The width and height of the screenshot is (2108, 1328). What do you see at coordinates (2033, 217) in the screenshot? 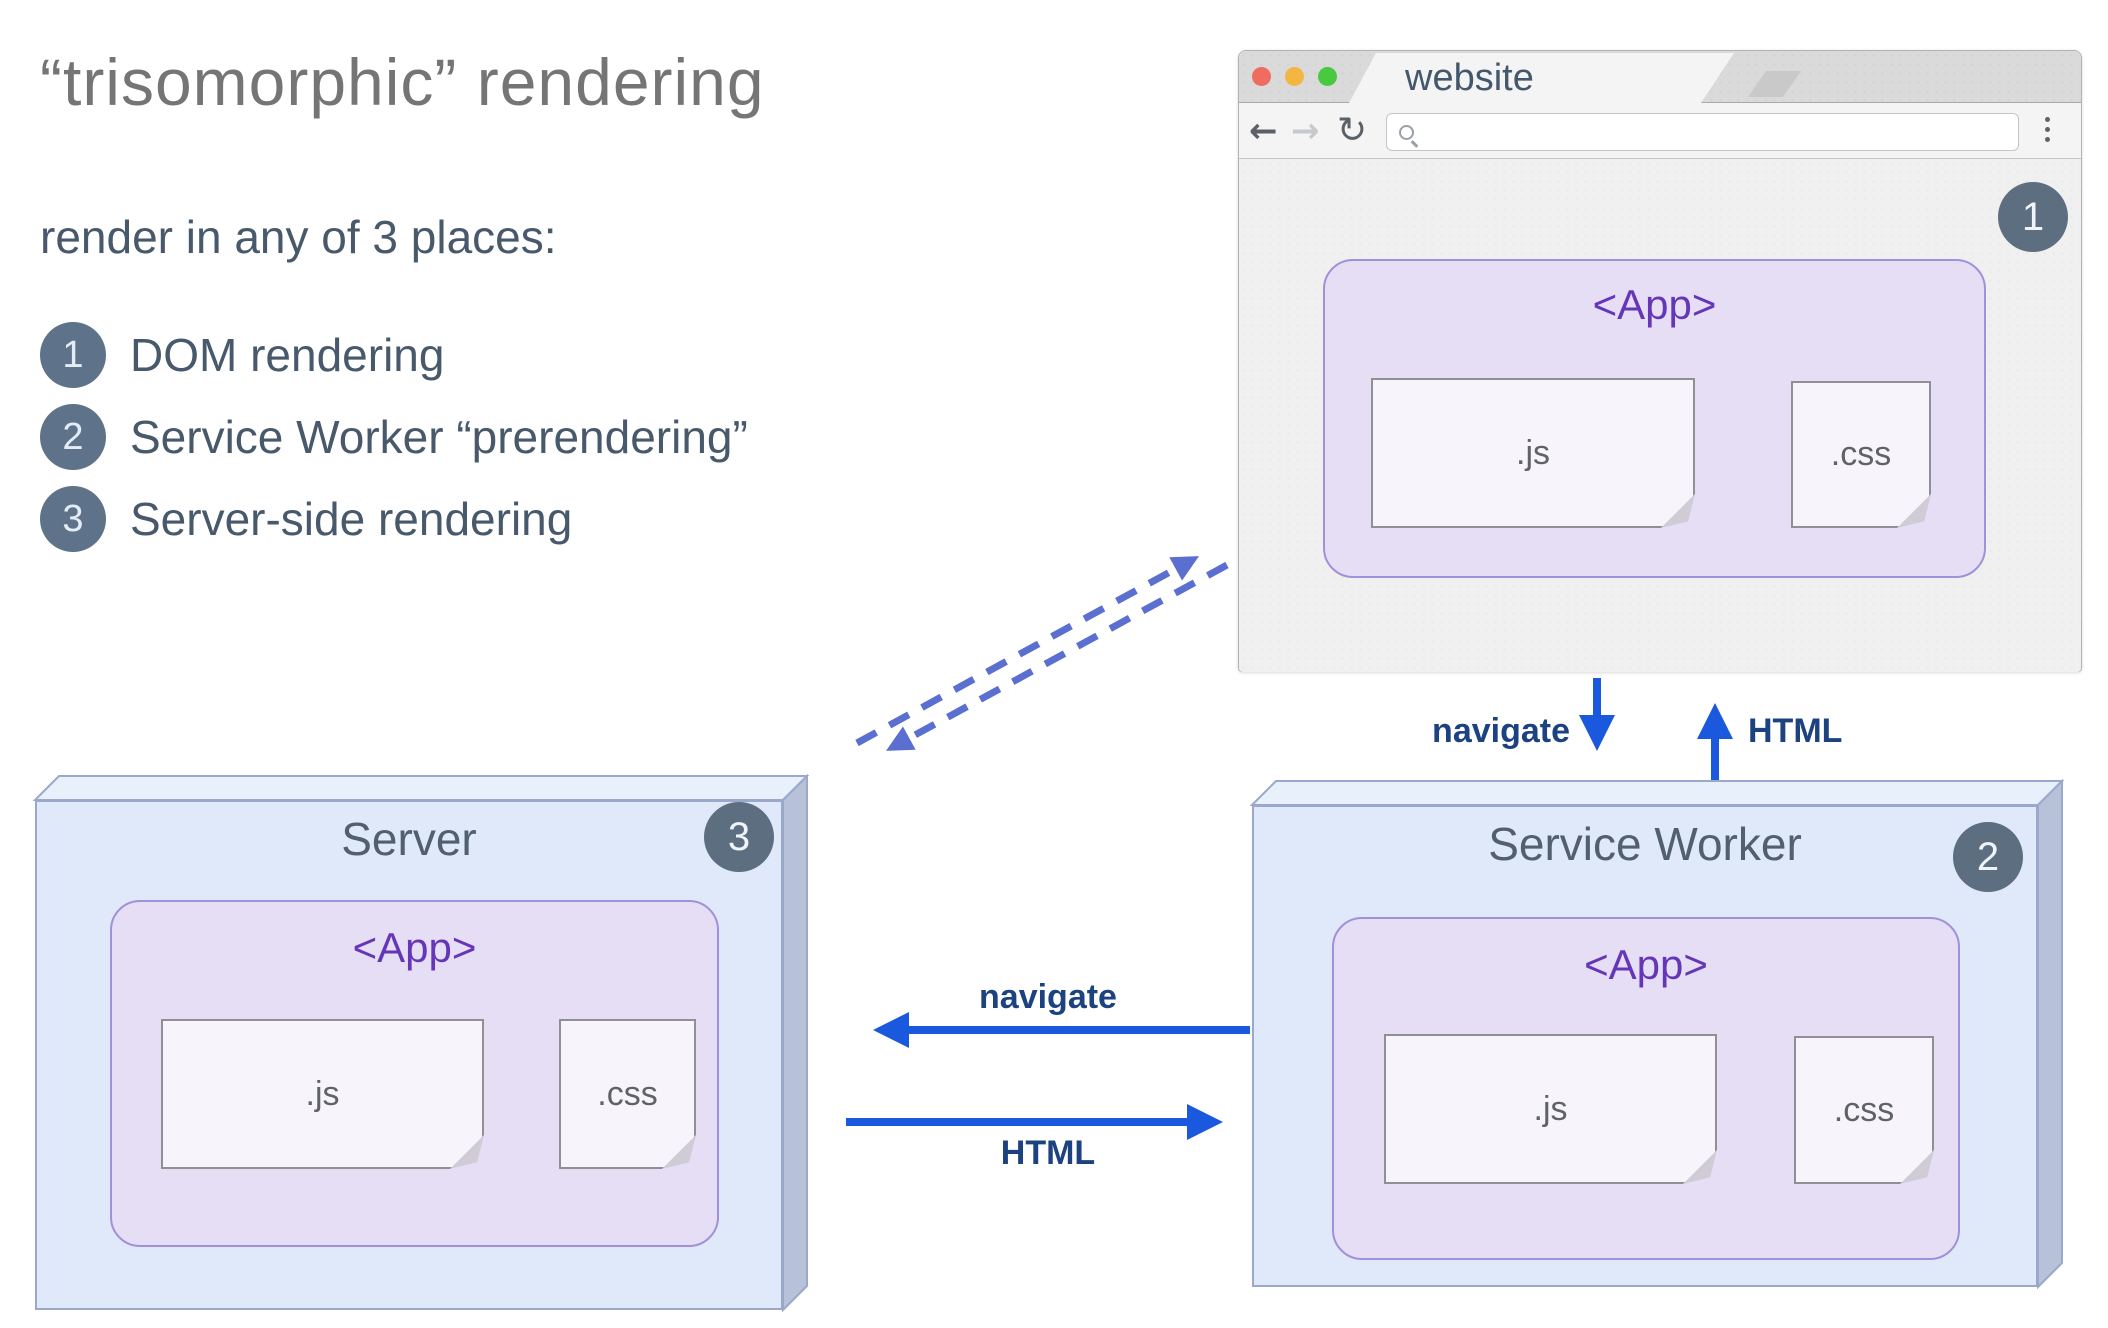
I see `step-badge-dom: 1` at bounding box center [2033, 217].